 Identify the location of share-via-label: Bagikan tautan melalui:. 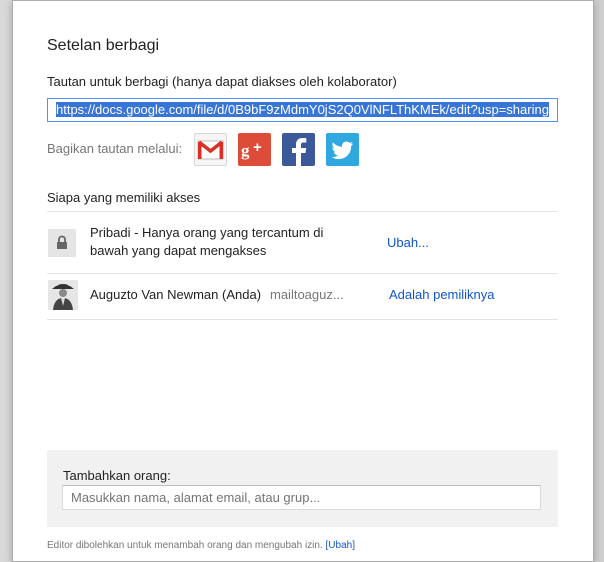
(115, 148).